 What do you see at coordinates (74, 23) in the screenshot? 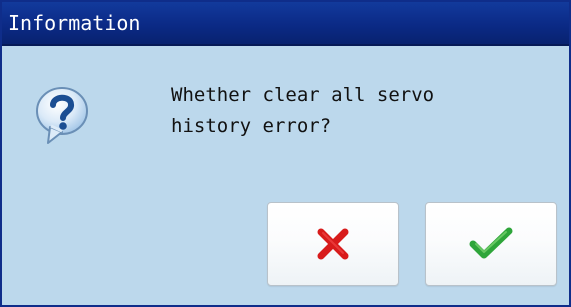
I see `dialog-title: Information` at bounding box center [74, 23].